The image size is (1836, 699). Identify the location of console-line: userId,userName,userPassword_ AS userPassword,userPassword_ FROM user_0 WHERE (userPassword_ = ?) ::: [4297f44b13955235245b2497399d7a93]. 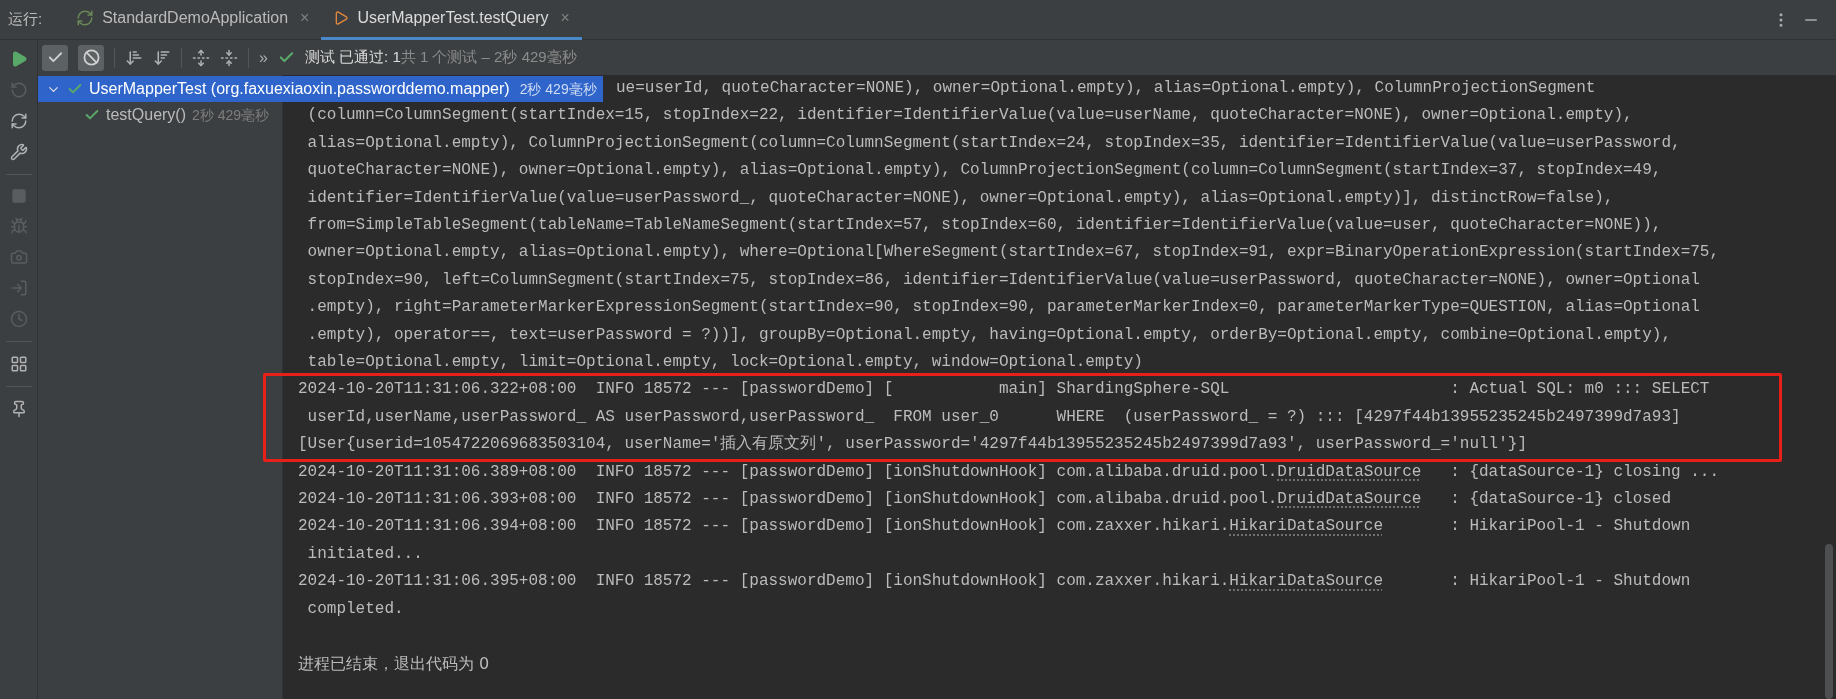
(993, 416).